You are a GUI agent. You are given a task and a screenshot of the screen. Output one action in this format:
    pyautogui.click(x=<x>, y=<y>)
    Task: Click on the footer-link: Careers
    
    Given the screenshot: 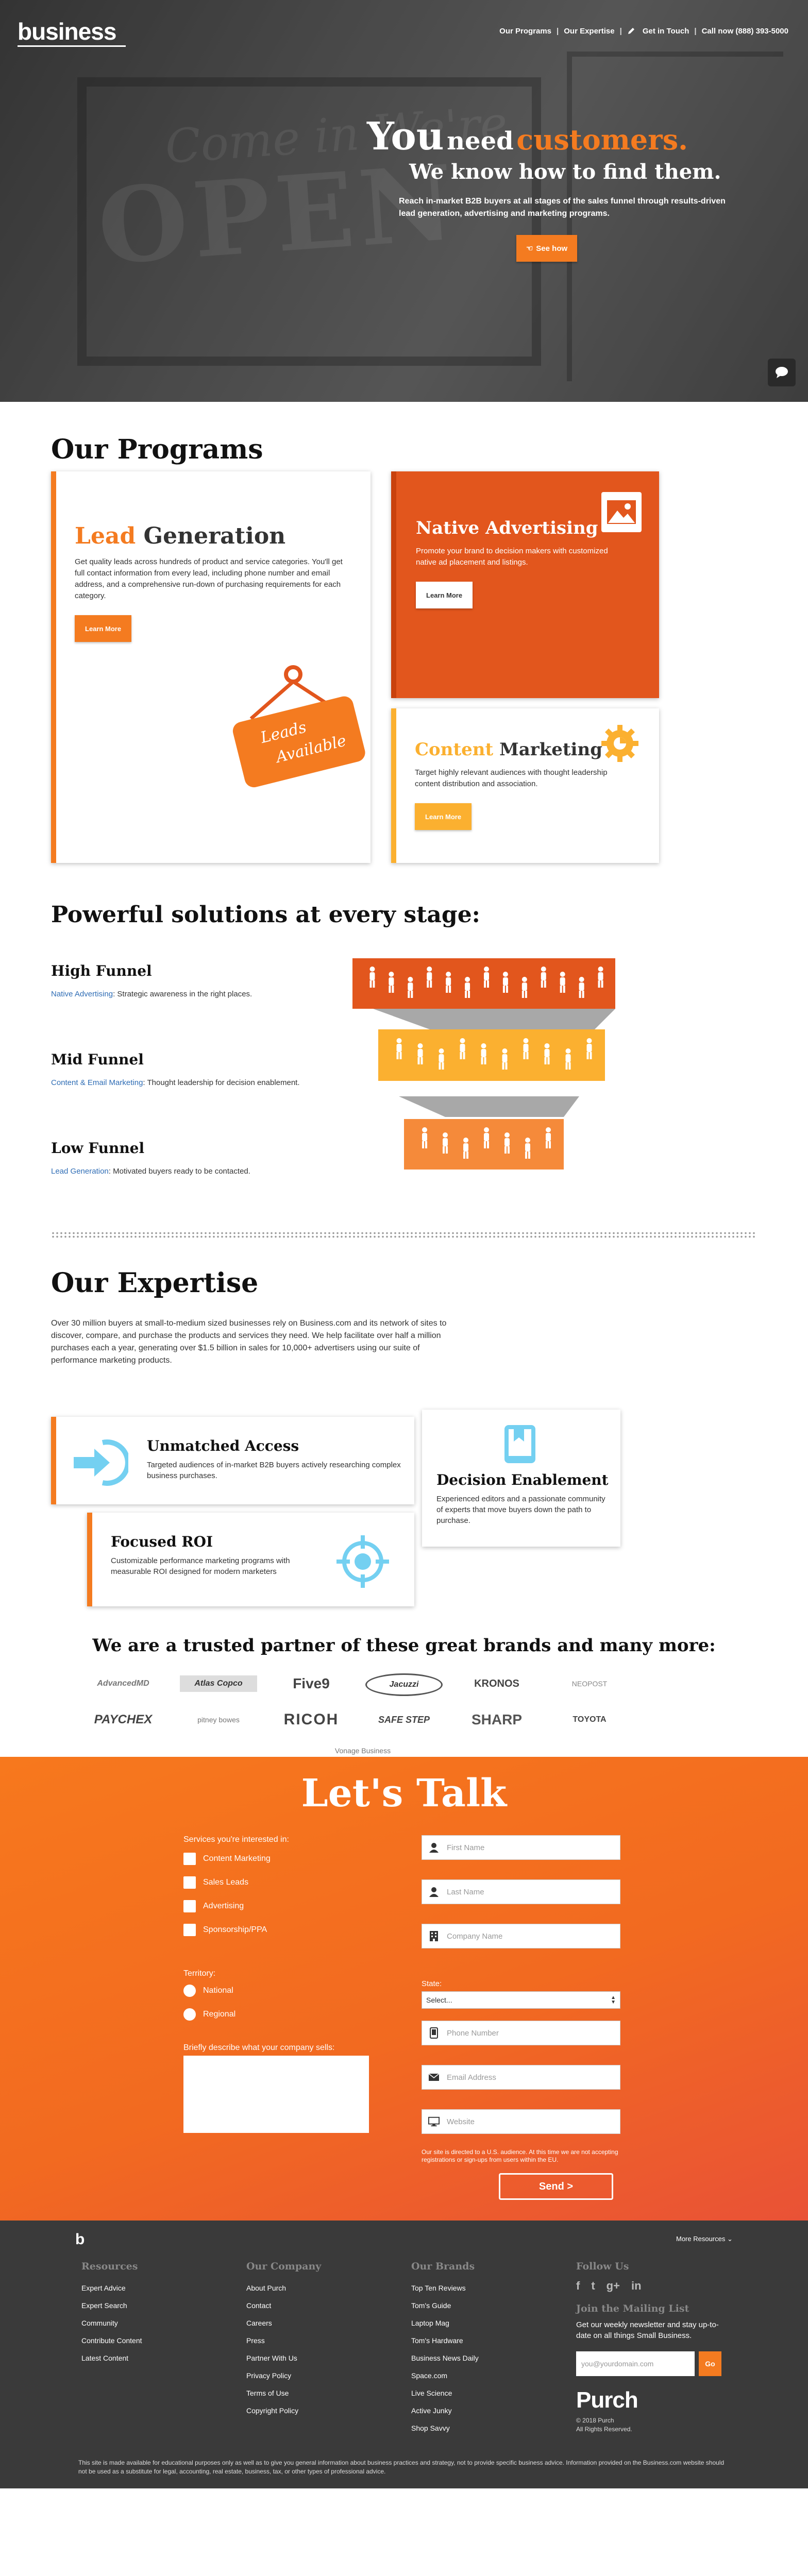 What is the action you would take?
    pyautogui.click(x=283, y=2323)
    